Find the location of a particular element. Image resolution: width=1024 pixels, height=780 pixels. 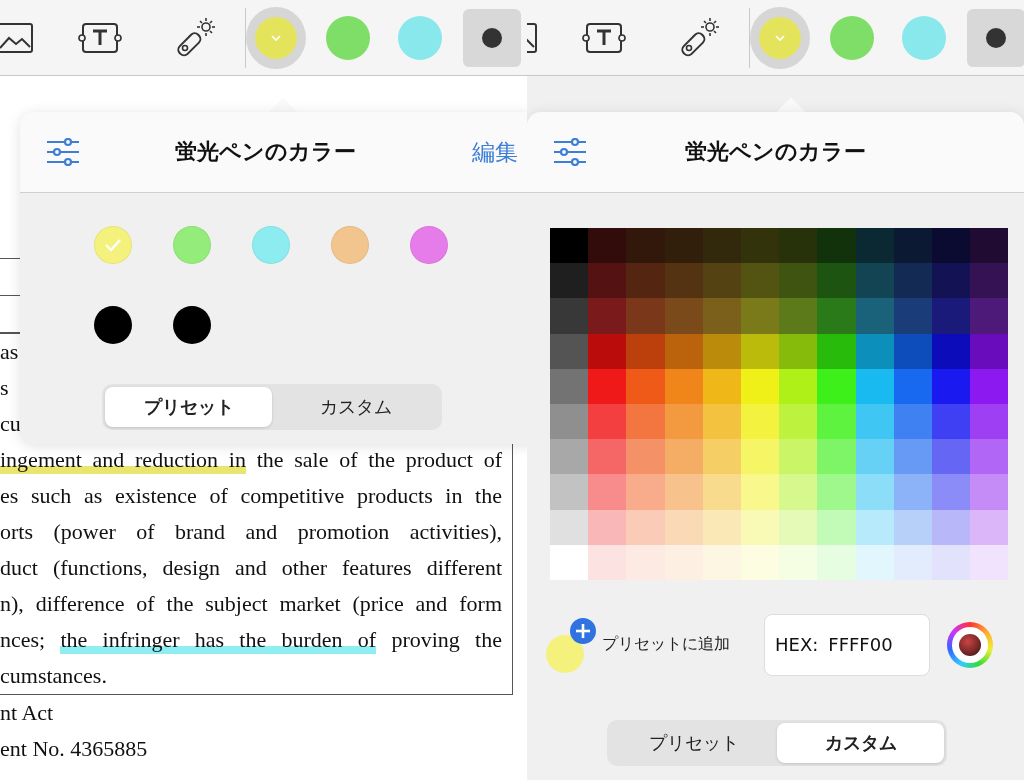

document-line: nt Act is located at coordinates (27, 713).